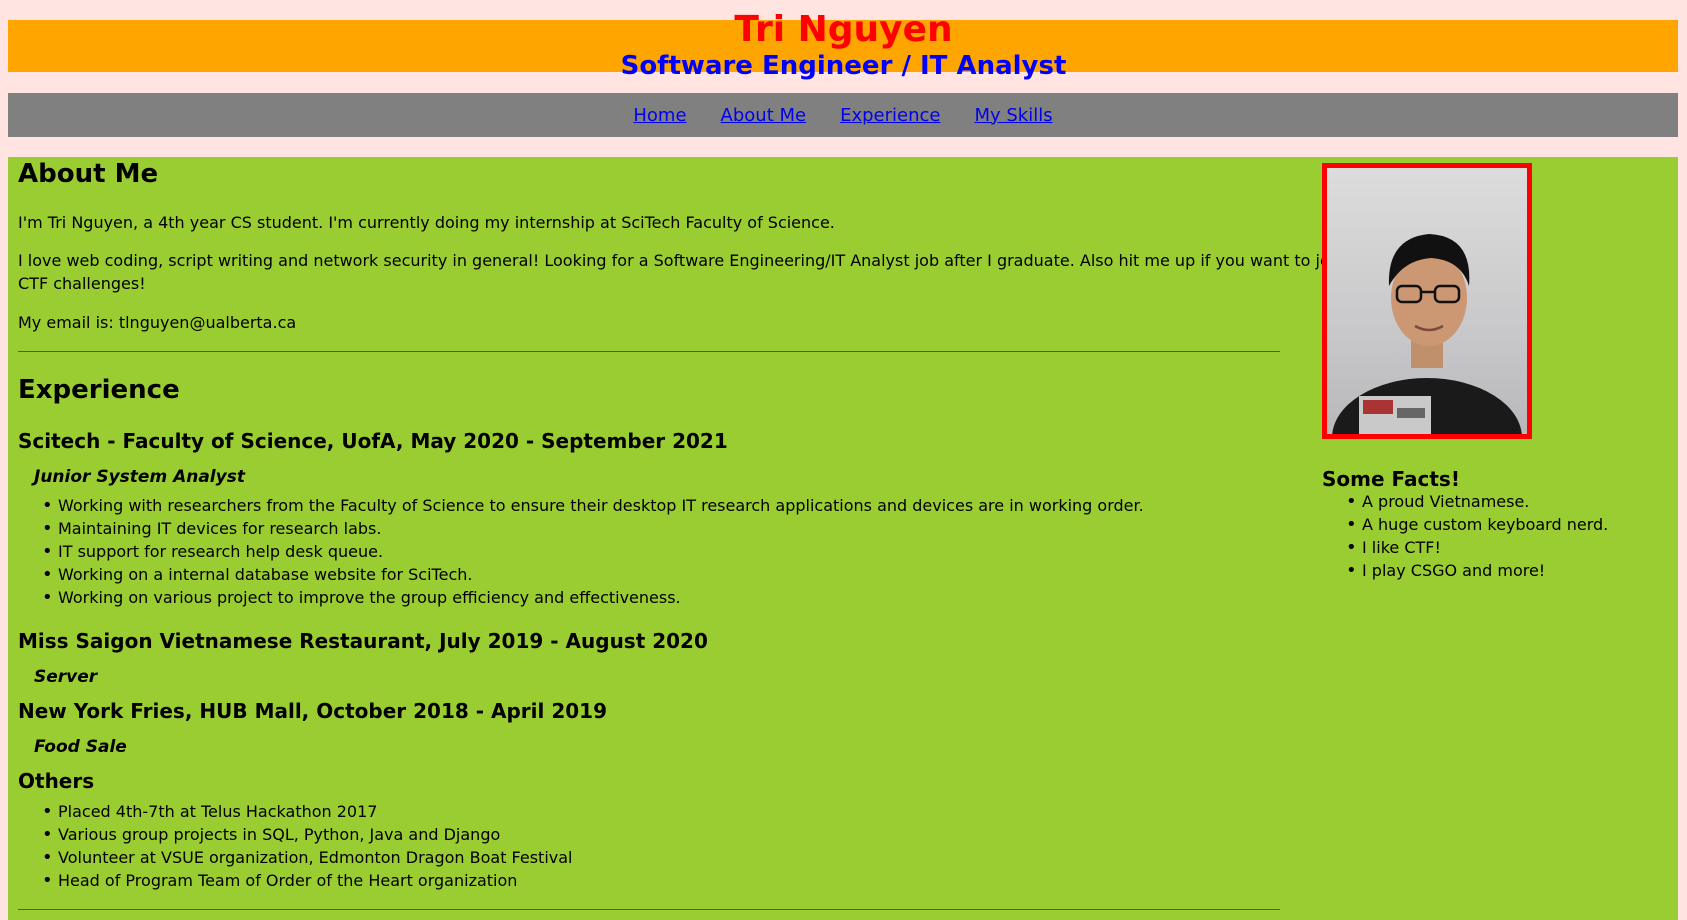  I want to click on nav-bar: Home About Me Experience My Skills, so click(843, 115).